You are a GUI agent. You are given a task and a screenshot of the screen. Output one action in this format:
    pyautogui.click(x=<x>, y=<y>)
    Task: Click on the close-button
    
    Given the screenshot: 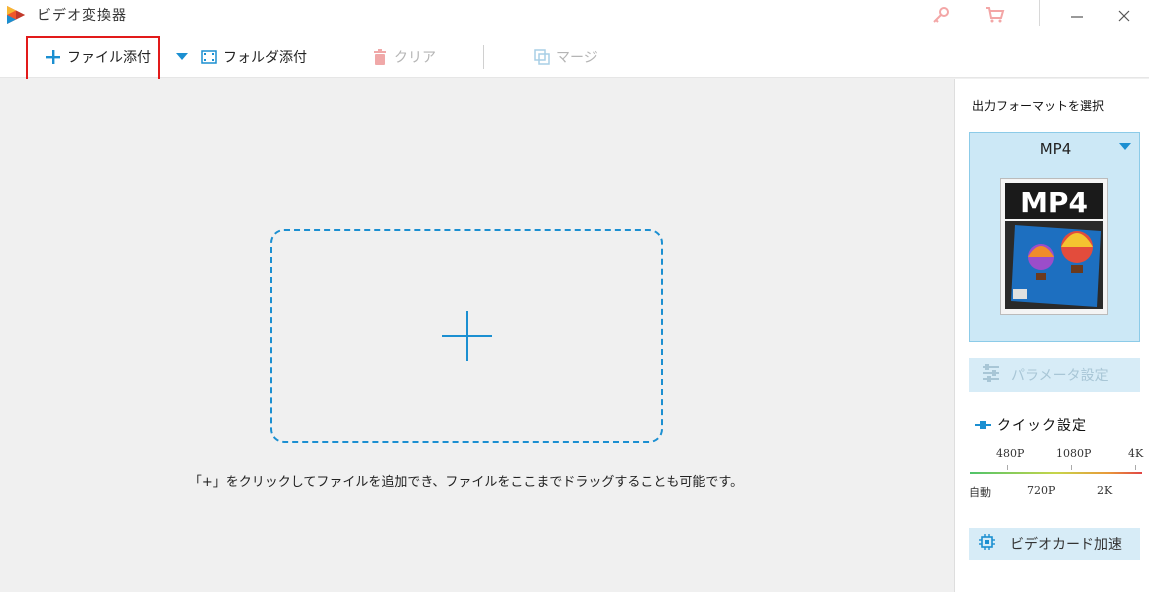 What is the action you would take?
    pyautogui.click(x=1124, y=16)
    